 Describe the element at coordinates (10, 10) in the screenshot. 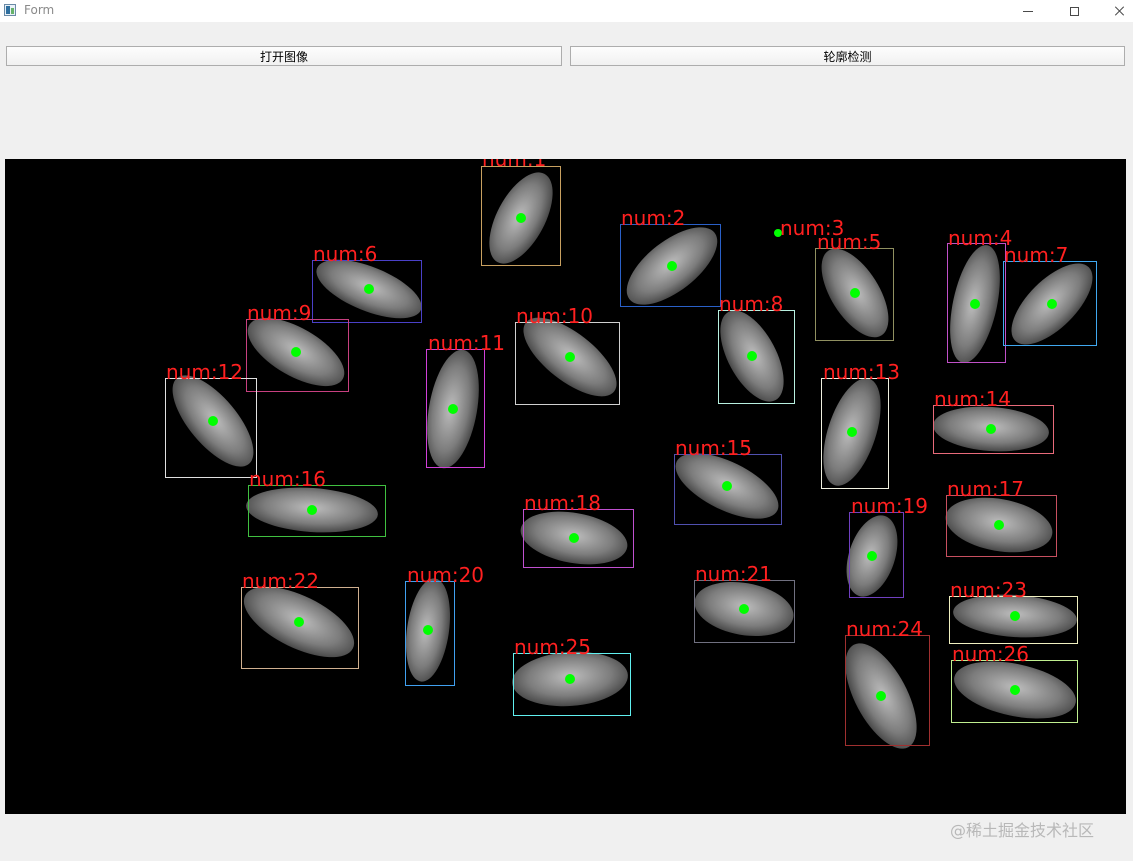

I see `app-icon` at that location.